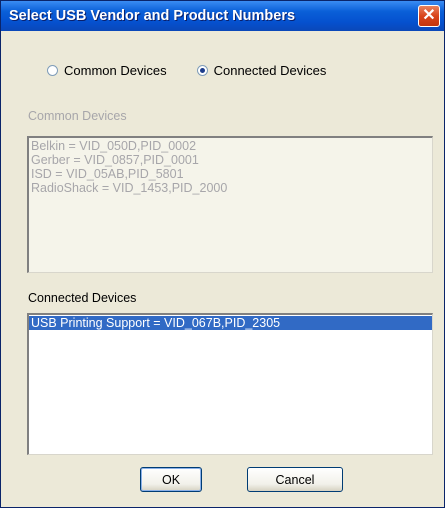 This screenshot has height=510, width=447. What do you see at coordinates (107, 174) in the screenshot?
I see `list-item: ISD = VID_05AB,PID_5801` at bounding box center [107, 174].